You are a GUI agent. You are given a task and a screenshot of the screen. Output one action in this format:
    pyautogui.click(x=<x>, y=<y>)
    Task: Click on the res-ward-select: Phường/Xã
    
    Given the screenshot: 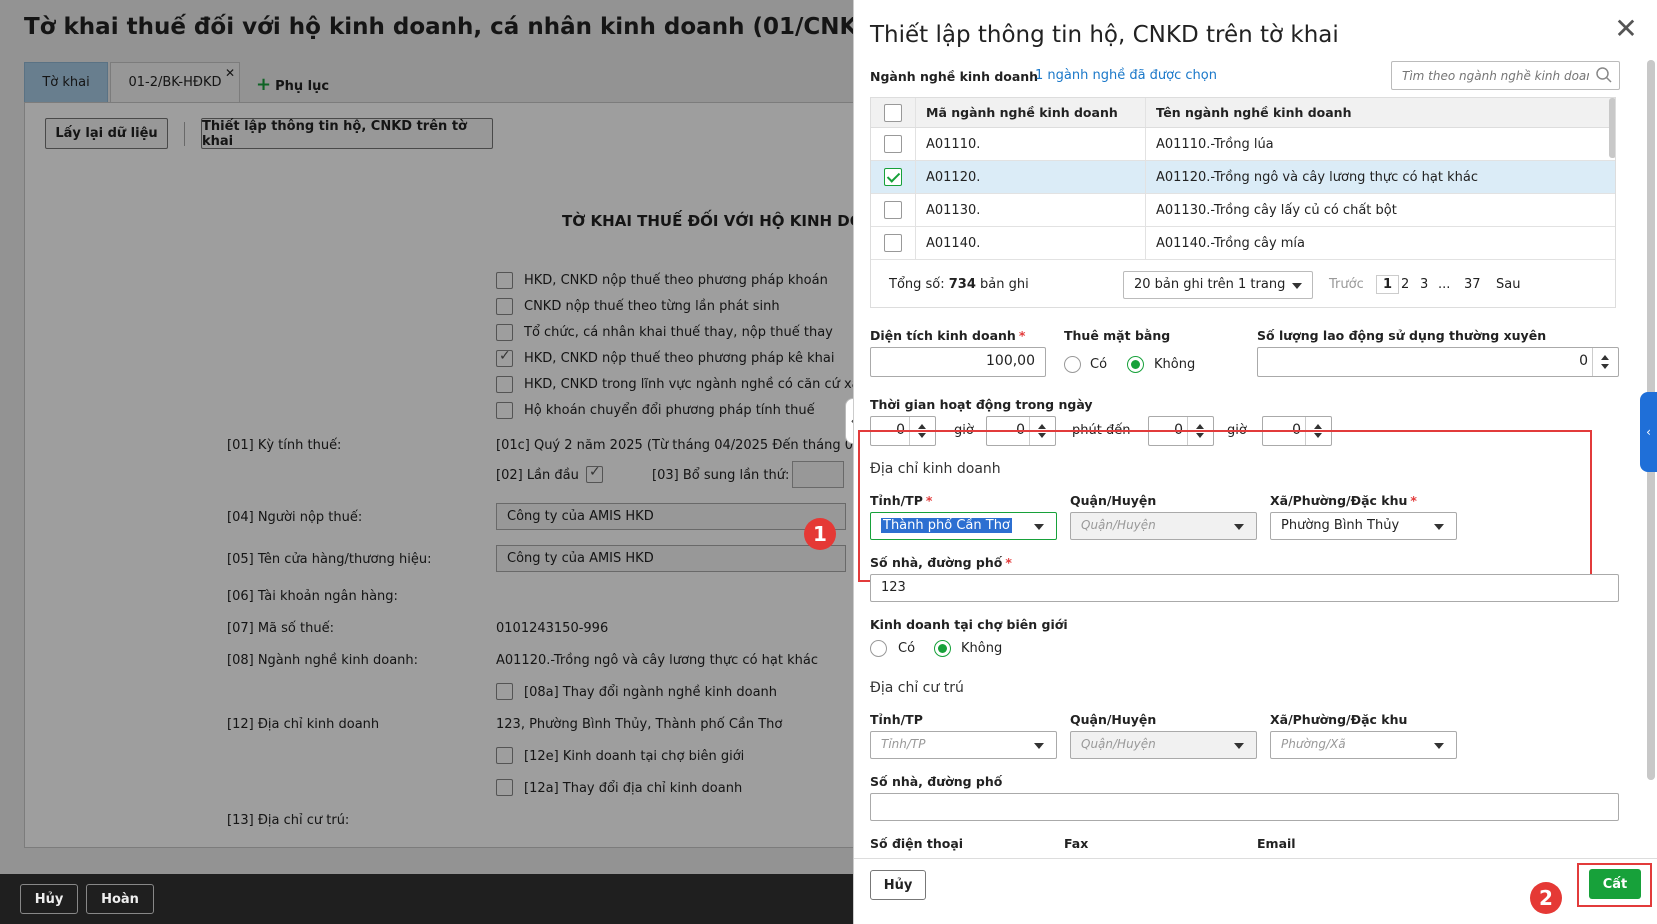 What is the action you would take?
    pyautogui.click(x=1363, y=745)
    